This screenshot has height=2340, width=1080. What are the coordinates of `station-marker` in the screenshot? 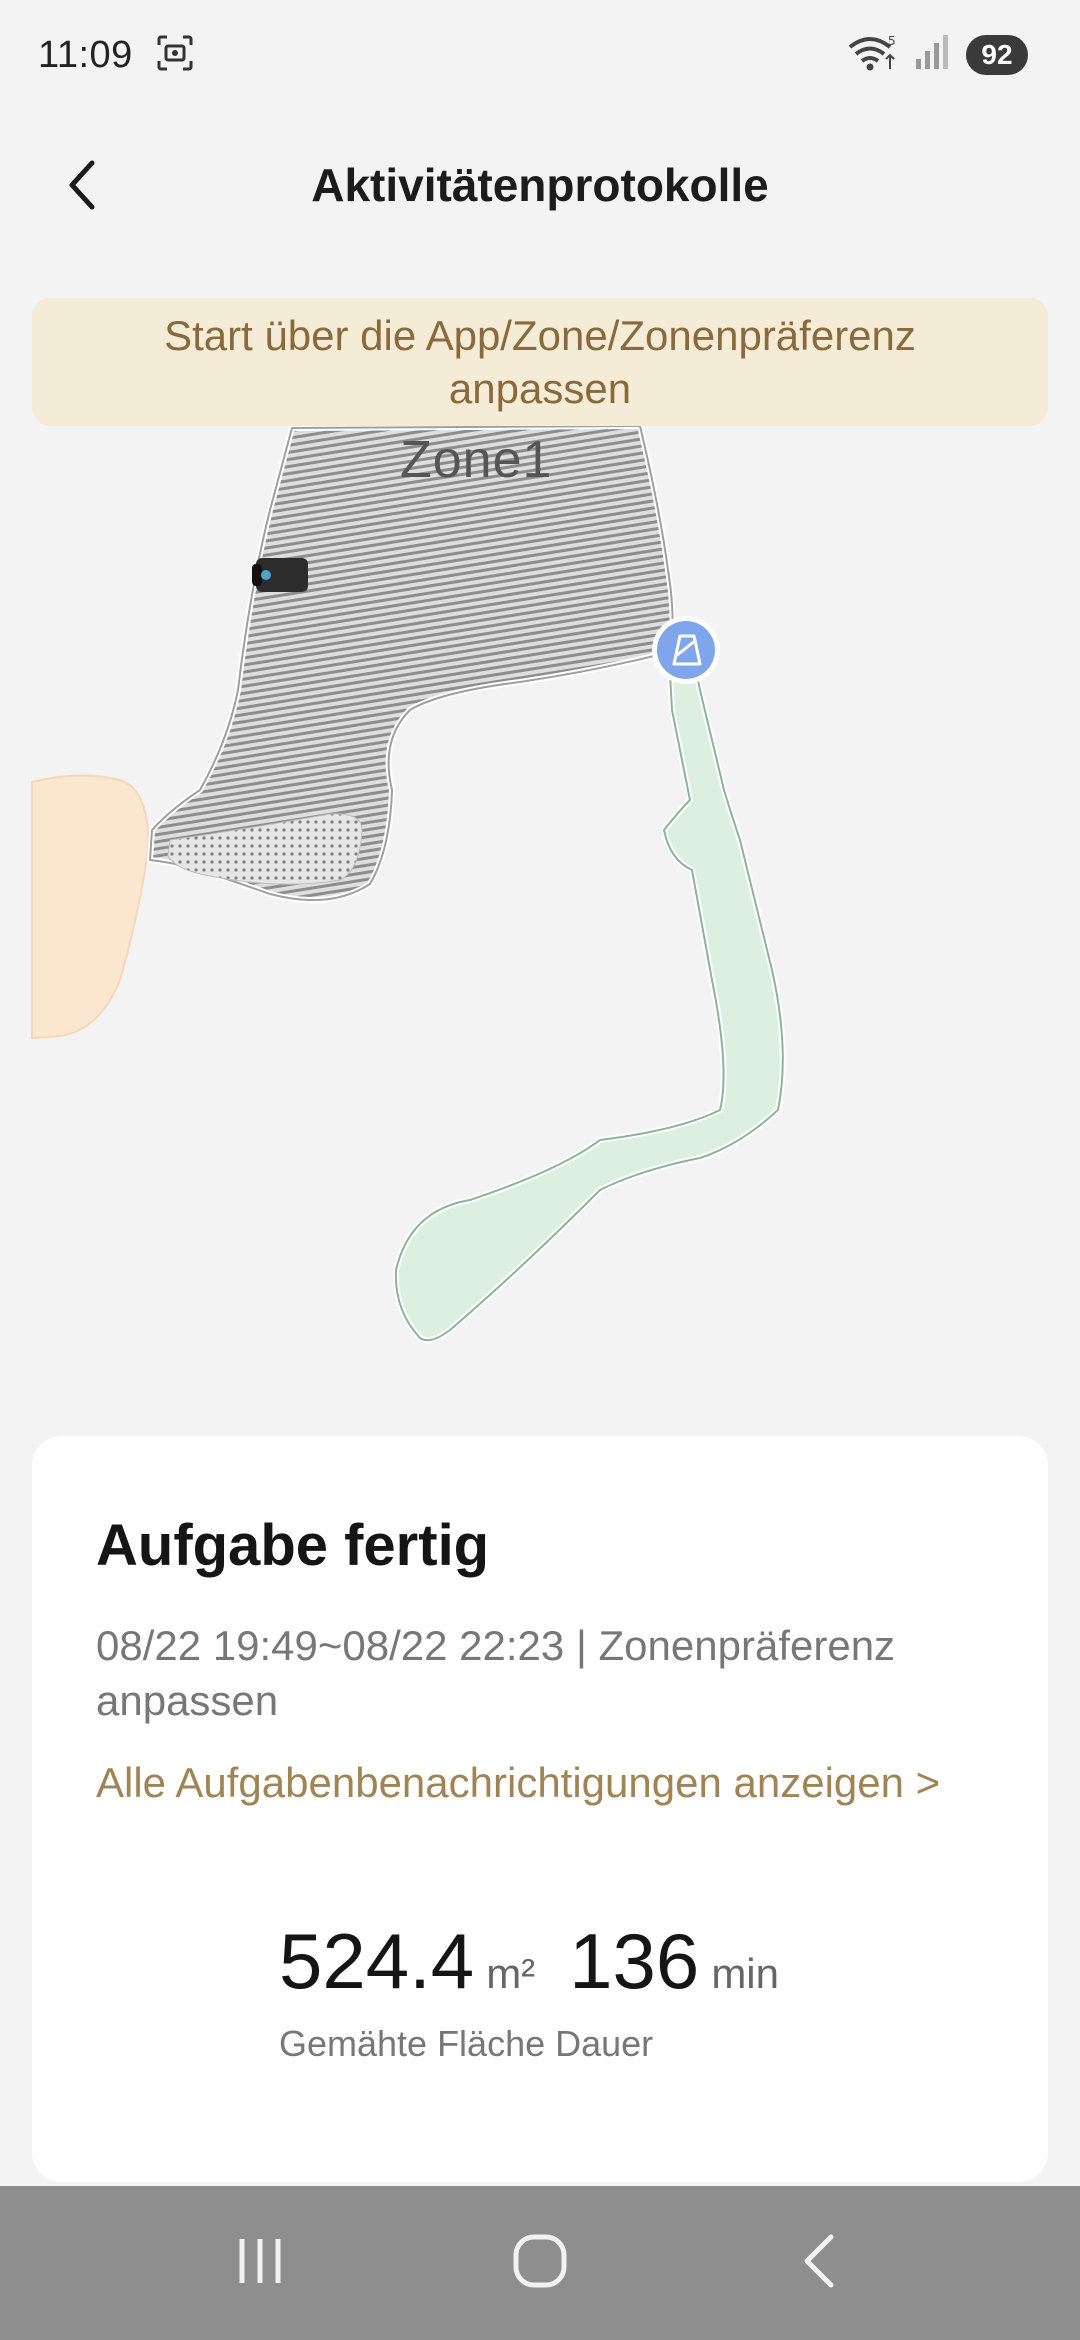 It's located at (686, 650).